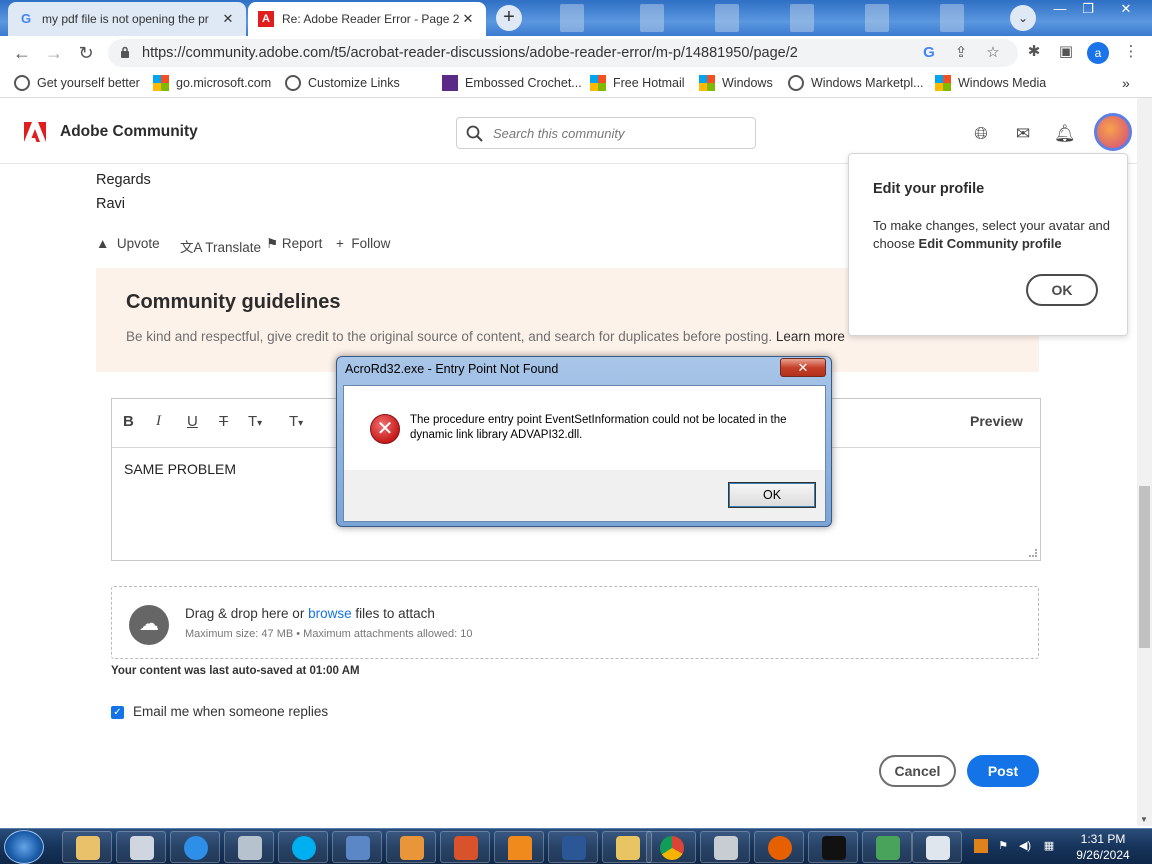 Image resolution: width=1152 pixels, height=864 pixels. I want to click on translate-icon: 文A, so click(191, 247).